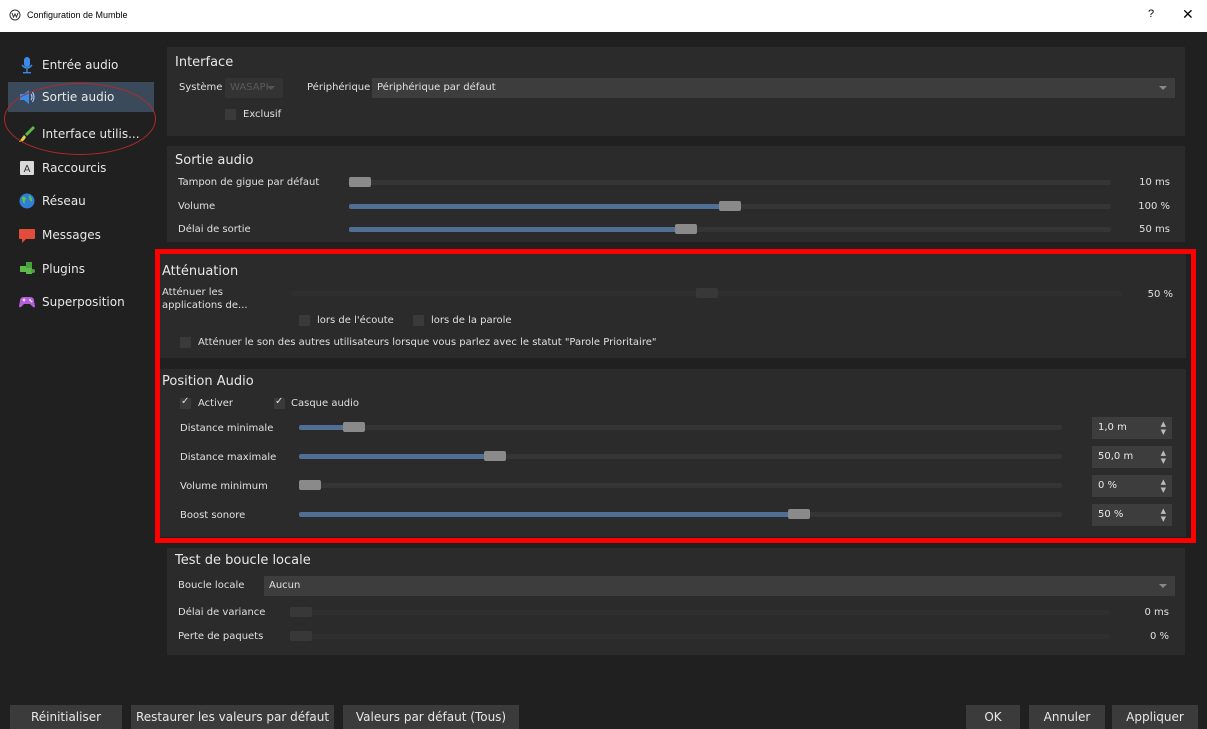  I want to click on sidebar-item-audio-output: Sortie audio, so click(81, 97).